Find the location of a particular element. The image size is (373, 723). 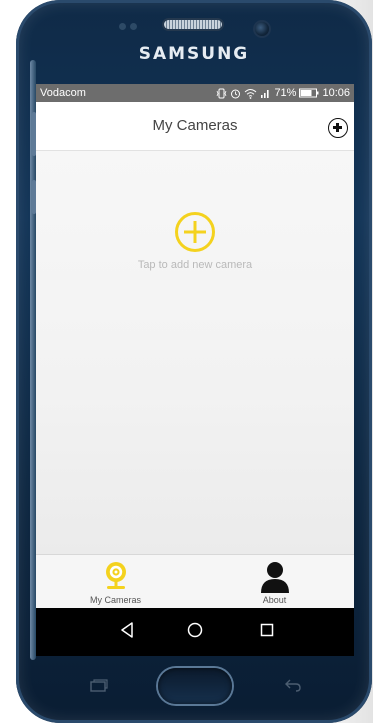

carrier-label: Vodacom is located at coordinates (63, 93).